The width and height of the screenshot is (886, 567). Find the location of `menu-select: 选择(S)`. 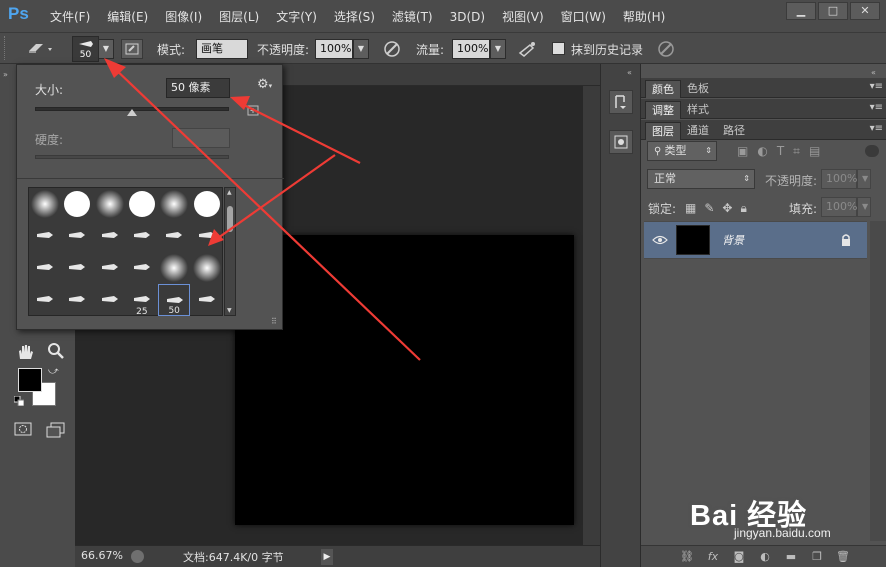

menu-select: 选择(S) is located at coordinates (354, 16).